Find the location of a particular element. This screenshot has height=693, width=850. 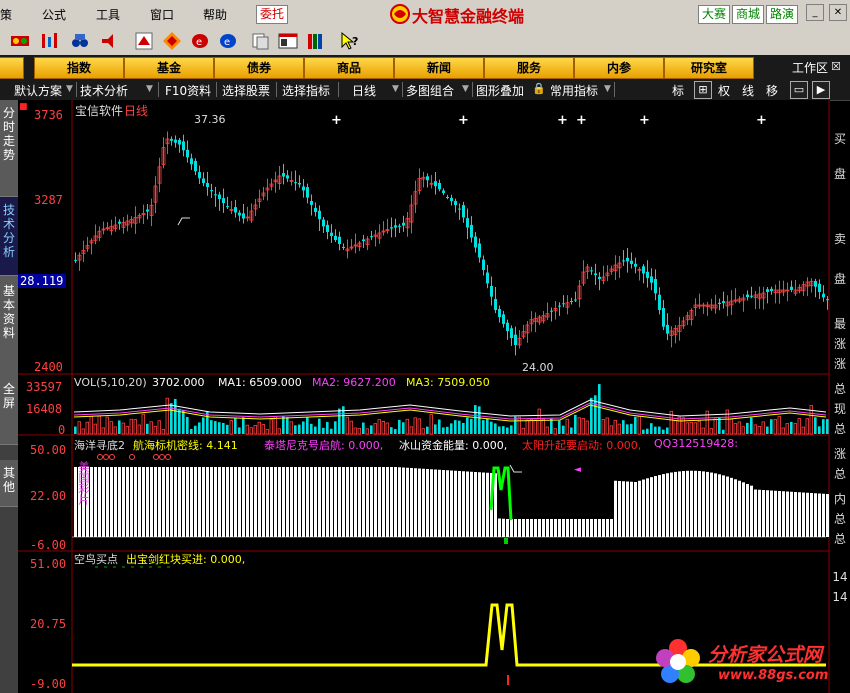

minimize-icon: _ is located at coordinates (815, 12).